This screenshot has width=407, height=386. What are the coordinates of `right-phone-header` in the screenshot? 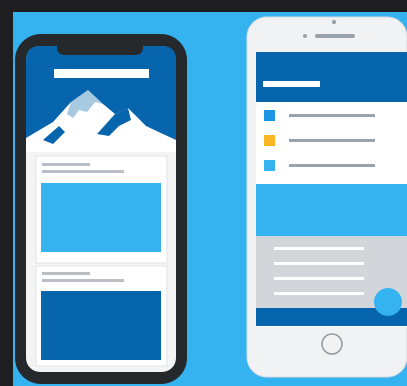 It's located at (331, 77).